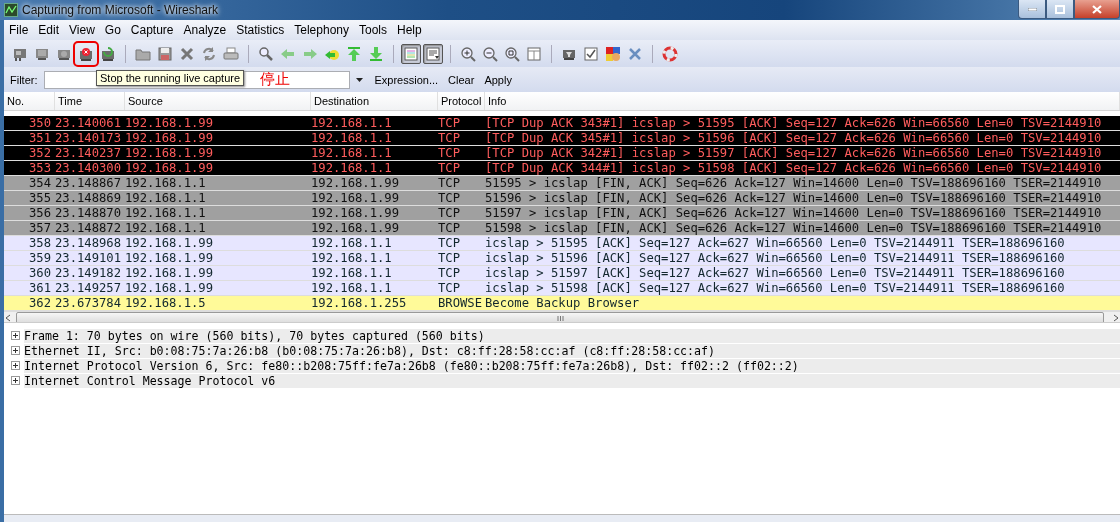 The image size is (1120, 522). What do you see at coordinates (562, 243) in the screenshot?
I see `packet-row: 358 23.148968 192.168.1.99 192.168.1.1 TCP icslap > 51595 [ACK] Seq=127 Ack=627 Win=66560 Len=0 TSV=2144911 TSER=188696160` at bounding box center [562, 243].